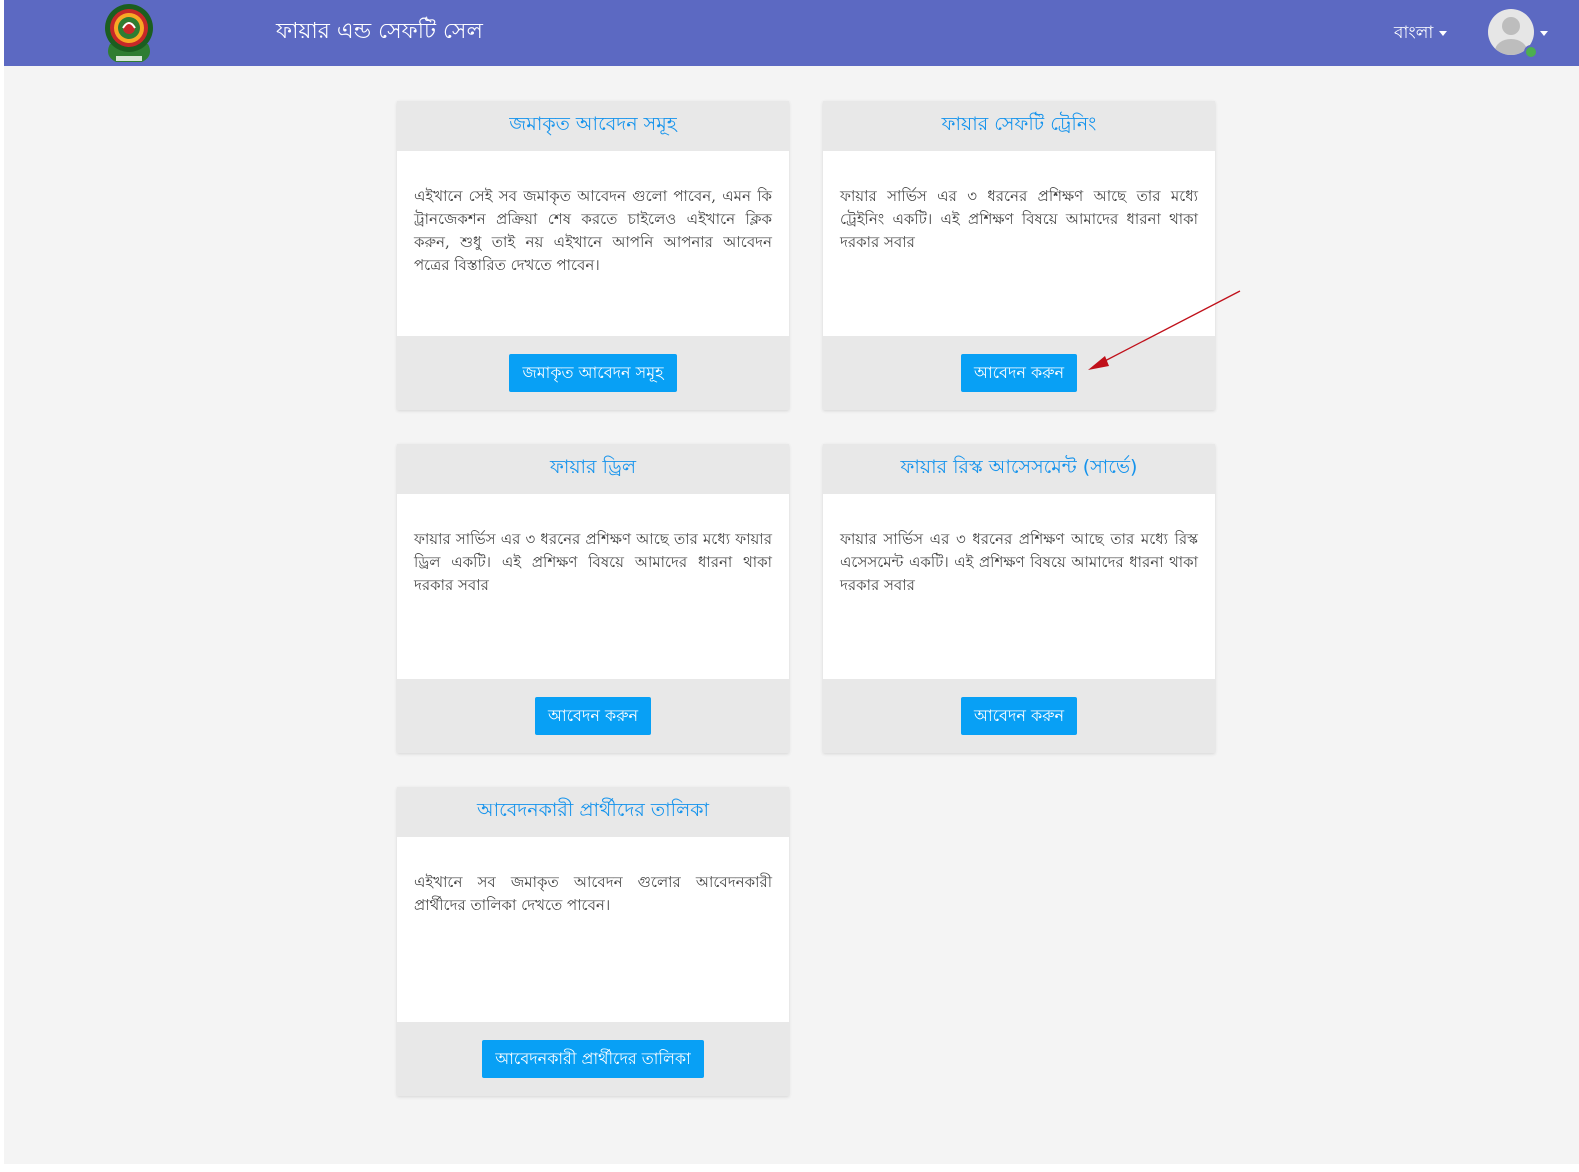 The image size is (1579, 1172). Describe the element at coordinates (593, 812) in the screenshot. I see `card-title: আবেদনকারী প্রার্থীদের তালিকা` at that location.